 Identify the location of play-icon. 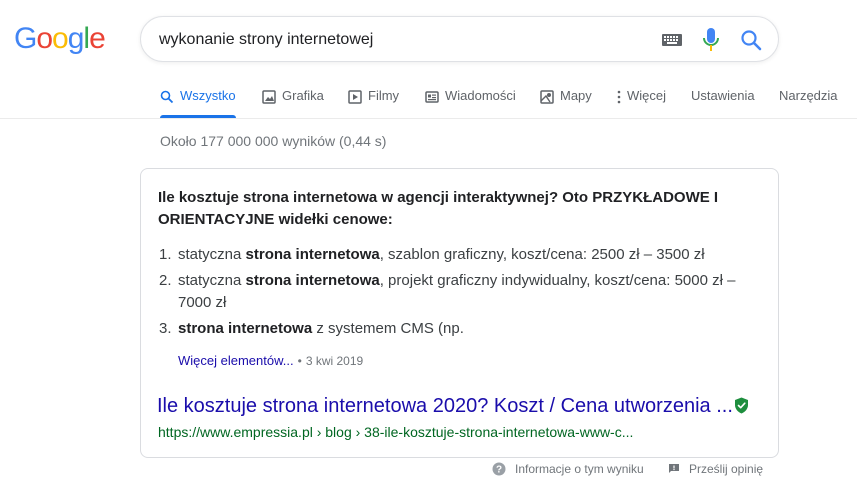
(355, 97).